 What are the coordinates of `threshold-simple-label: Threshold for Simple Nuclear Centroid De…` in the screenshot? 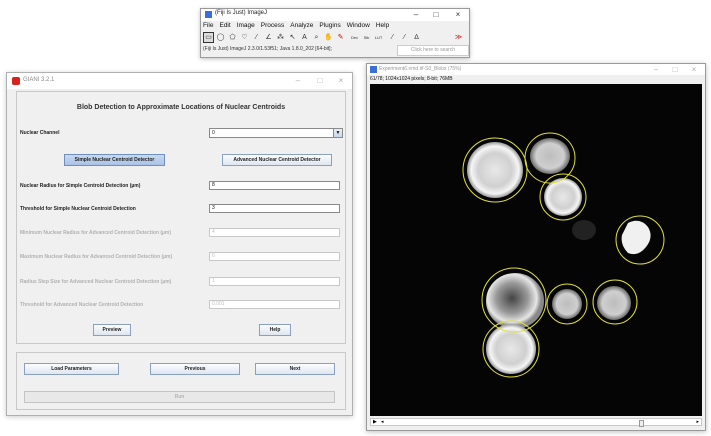 It's located at (78, 209).